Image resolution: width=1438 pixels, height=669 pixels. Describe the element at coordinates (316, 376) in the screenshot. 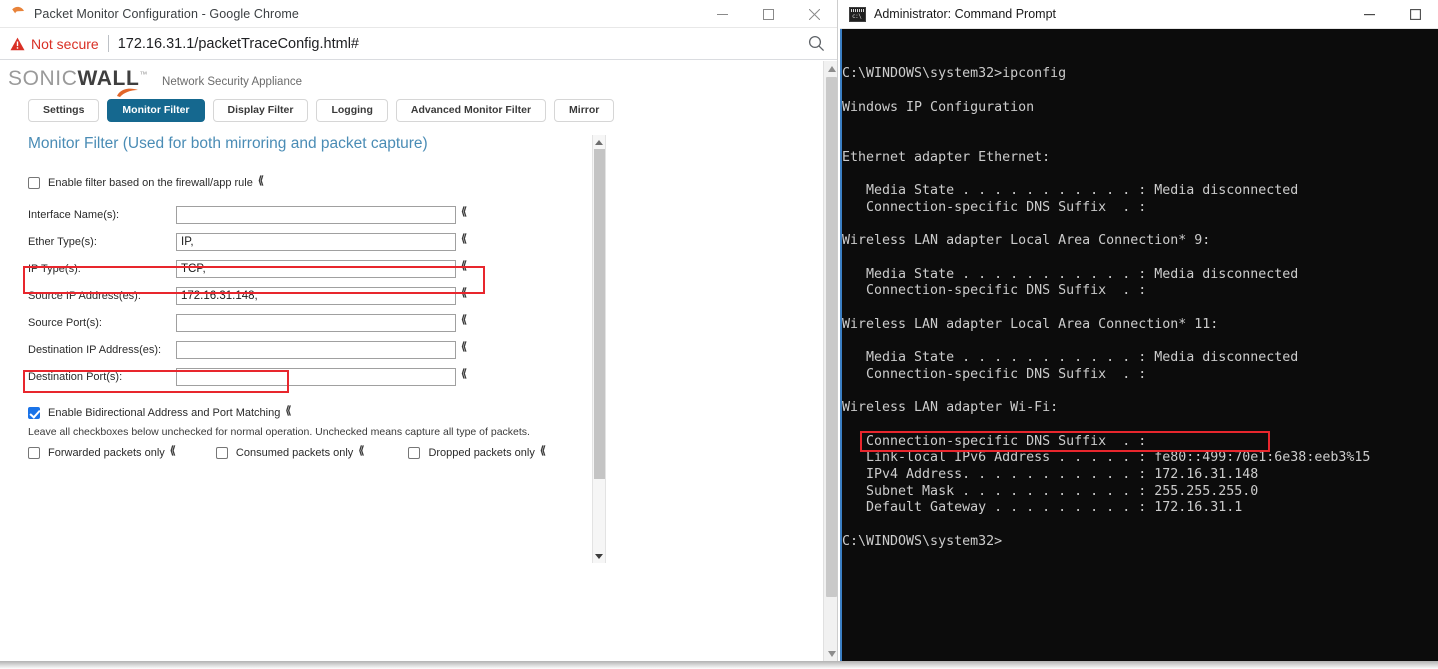

I see `input-destination-port` at that location.